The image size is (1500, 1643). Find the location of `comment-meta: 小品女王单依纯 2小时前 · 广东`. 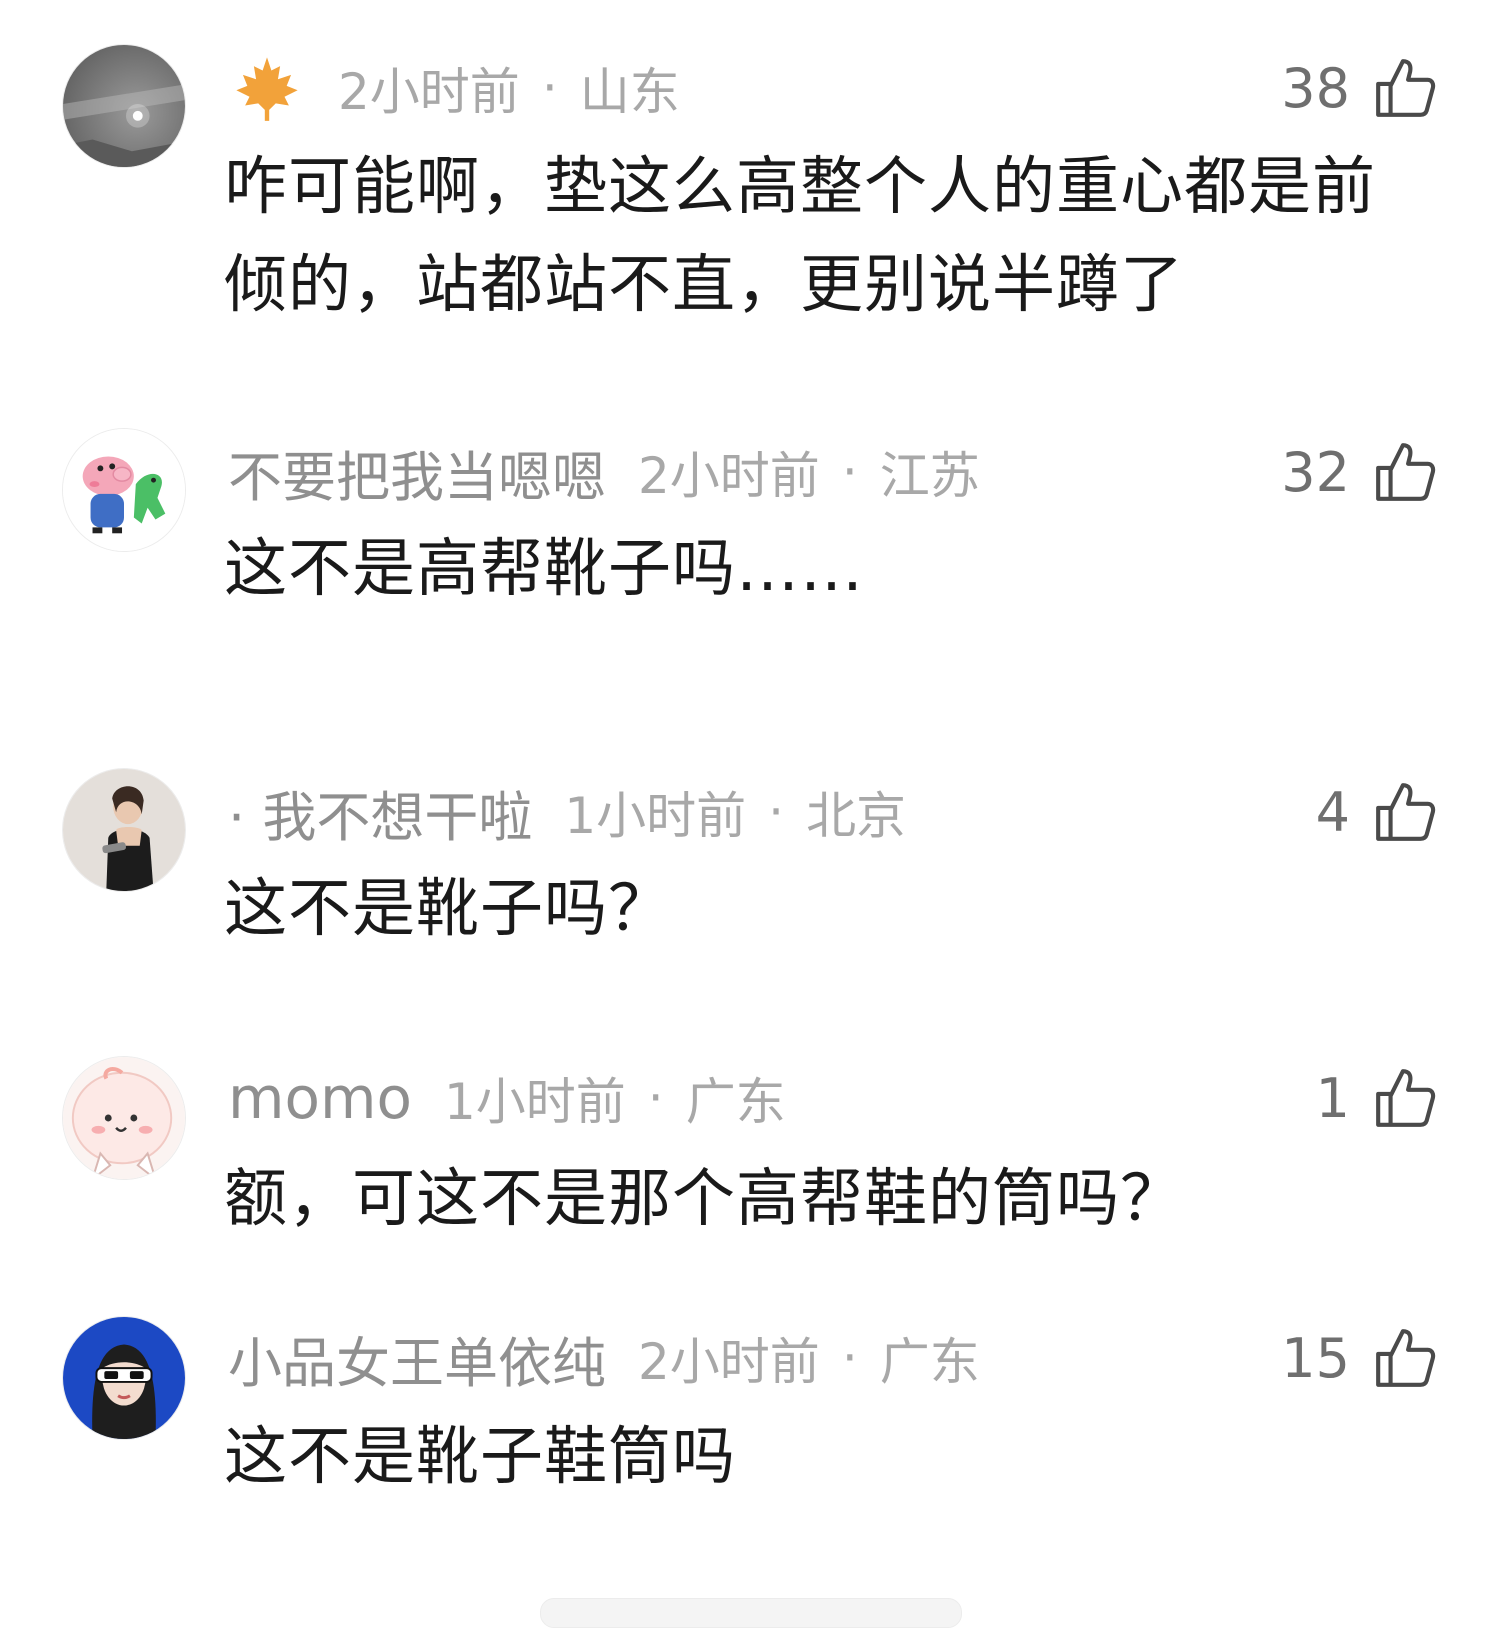

comment-meta: 小品女王单依纯 2小时前 · 广东 is located at coordinates (604, 1358).